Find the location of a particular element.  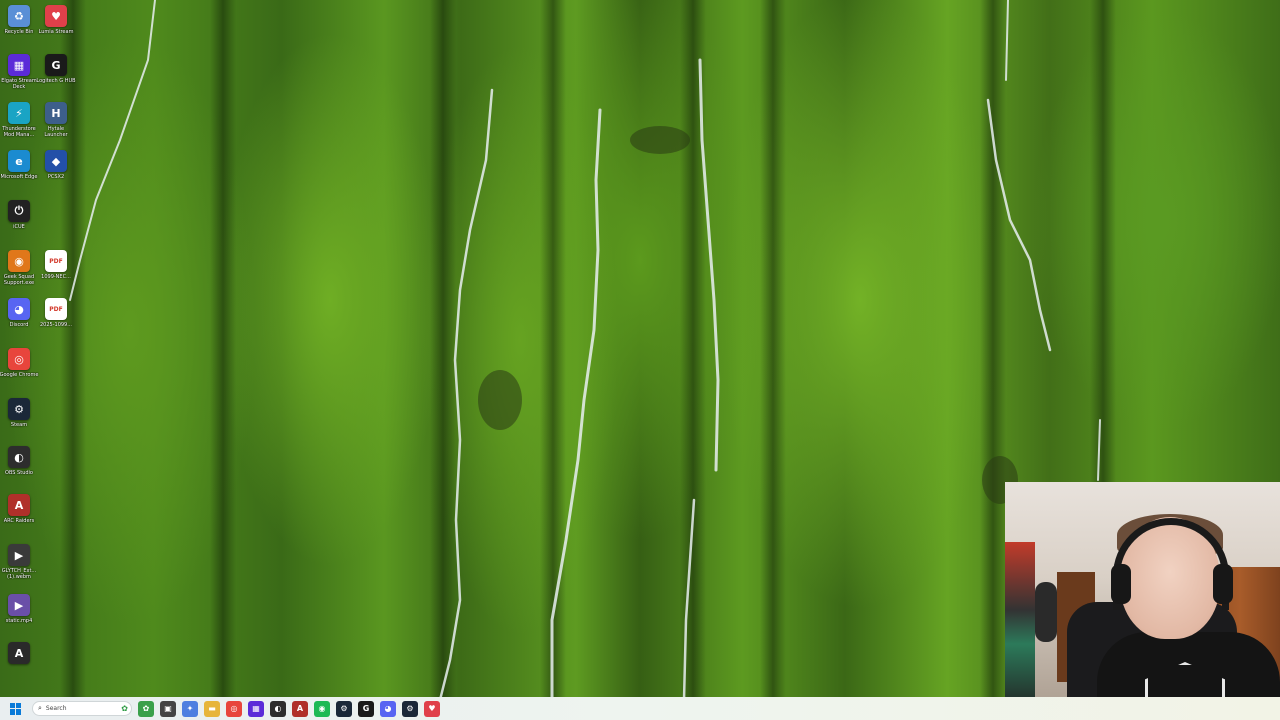

desktop-icon-app-a: A is located at coordinates (19, 665).